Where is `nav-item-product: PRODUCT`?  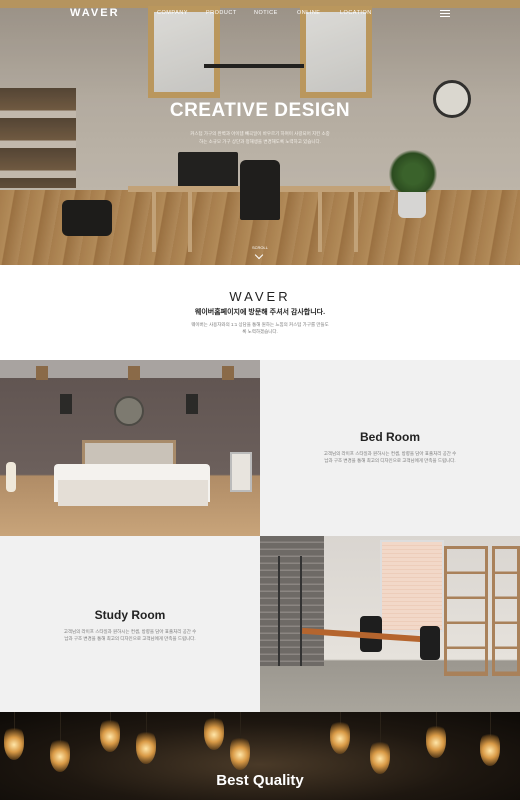 nav-item-product: PRODUCT is located at coordinates (221, 13).